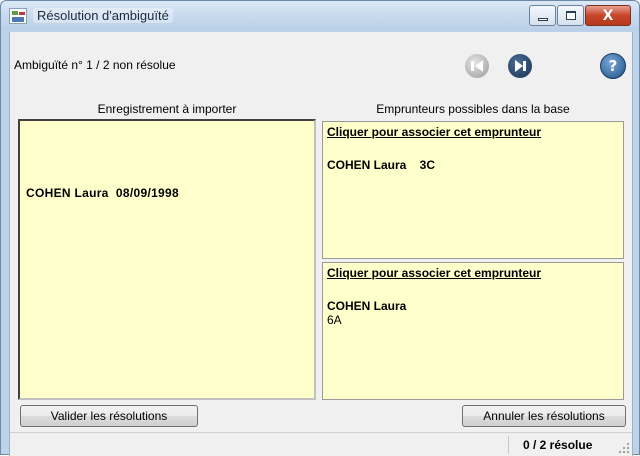 The image size is (640, 456). What do you see at coordinates (167, 109) in the screenshot?
I see `import-record-header: Enregistrement à importer` at bounding box center [167, 109].